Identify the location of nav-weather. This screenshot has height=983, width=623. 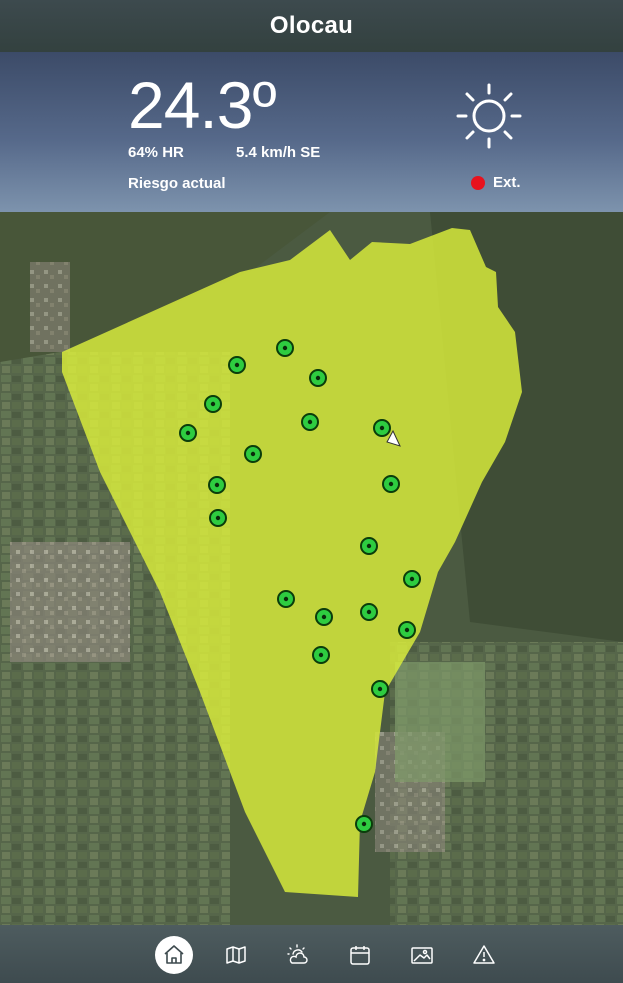
(298, 955).